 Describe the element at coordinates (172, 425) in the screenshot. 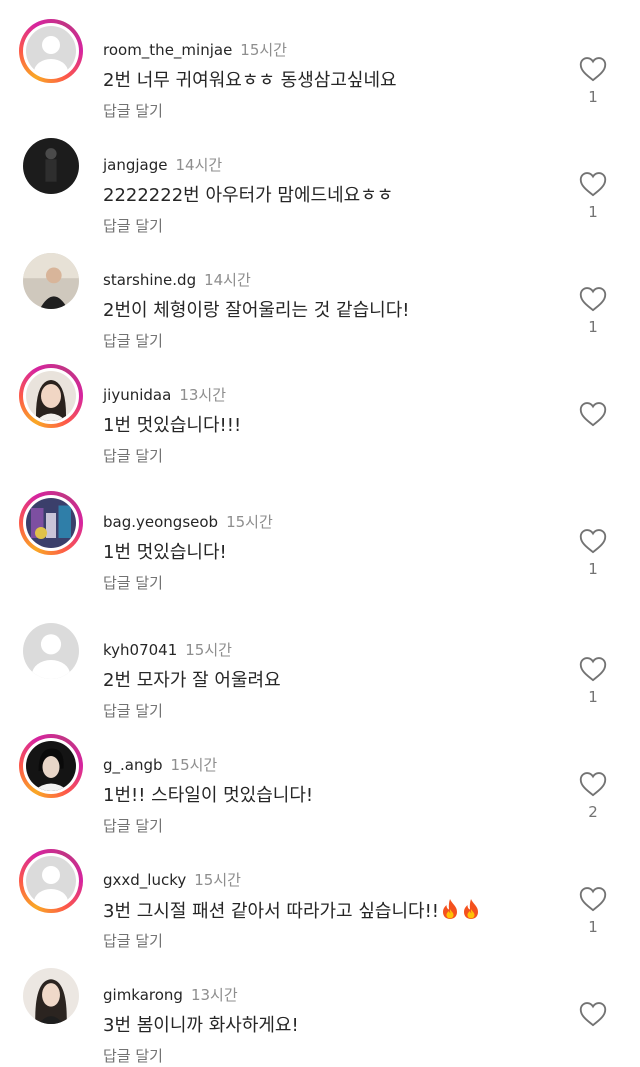

I see `comment-text: 1번 멋있습니다!!!` at that location.